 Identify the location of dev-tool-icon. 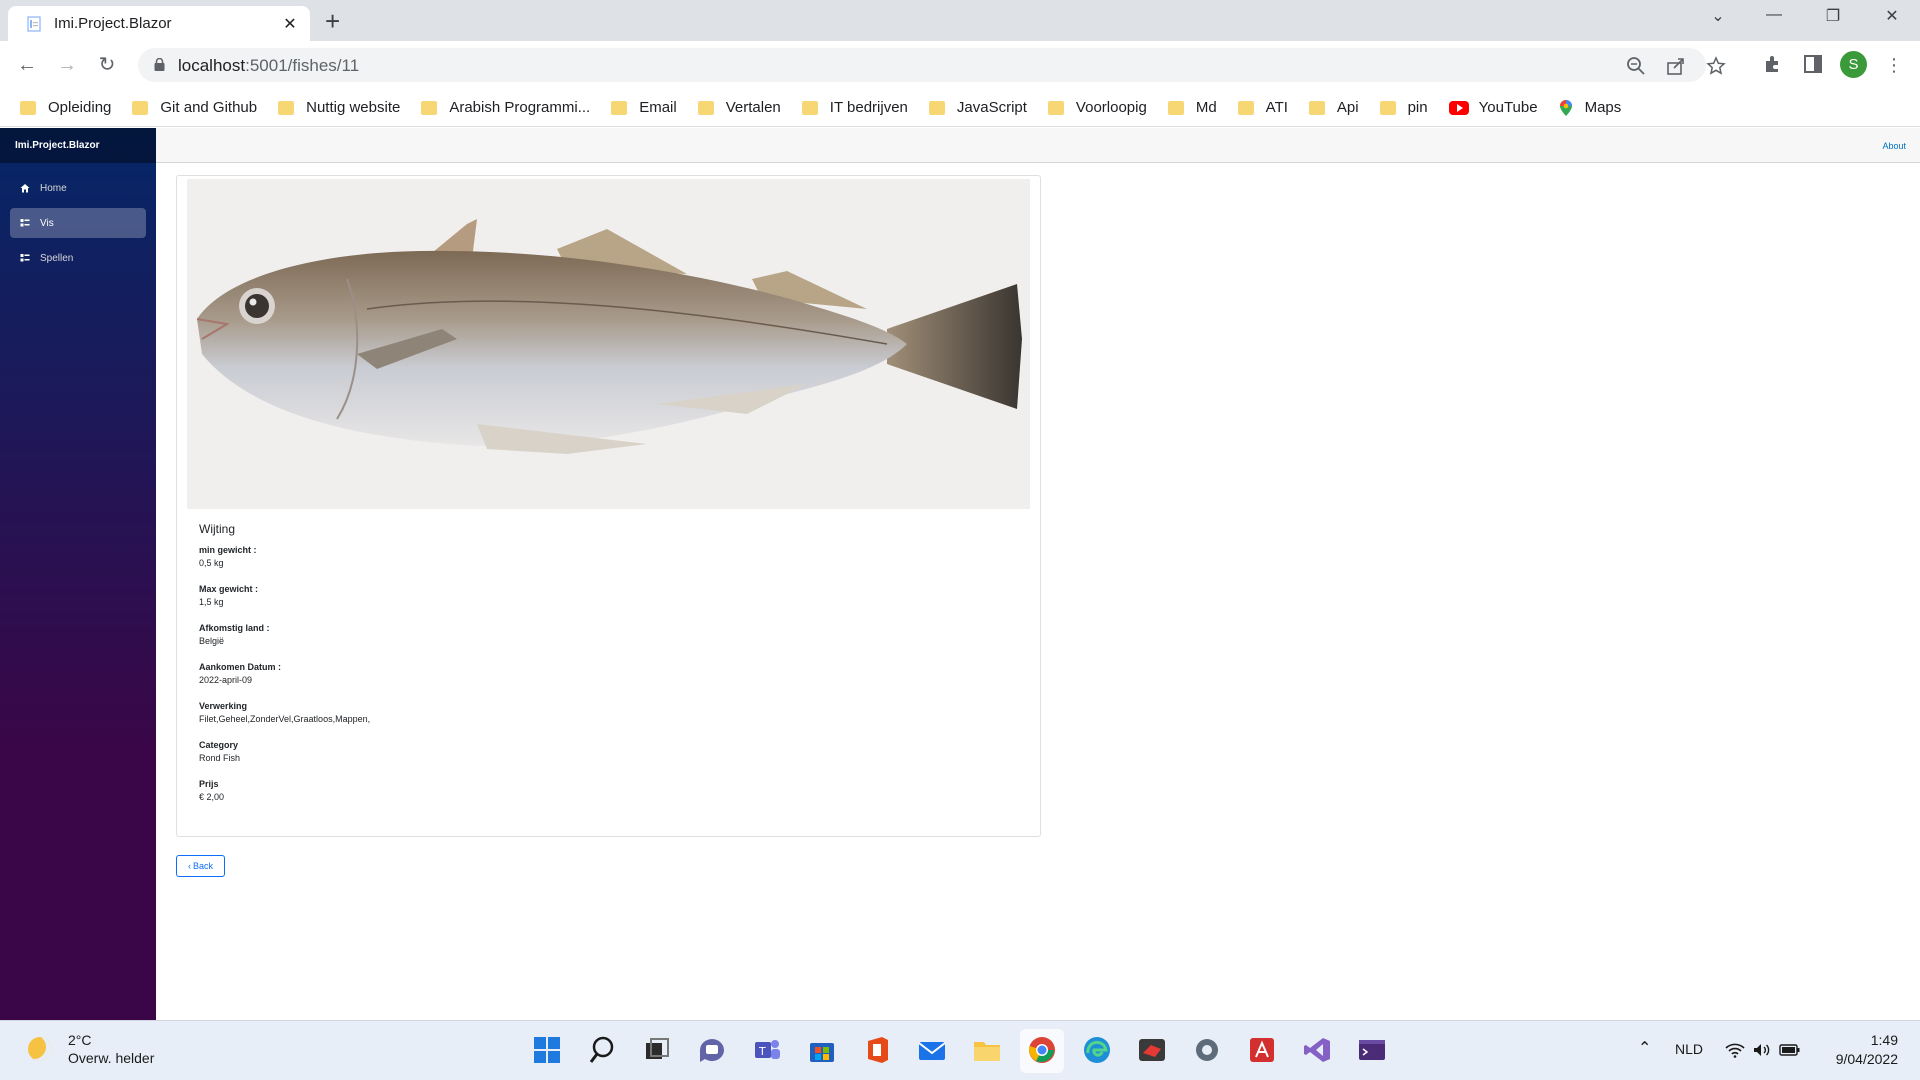
(1152, 1050).